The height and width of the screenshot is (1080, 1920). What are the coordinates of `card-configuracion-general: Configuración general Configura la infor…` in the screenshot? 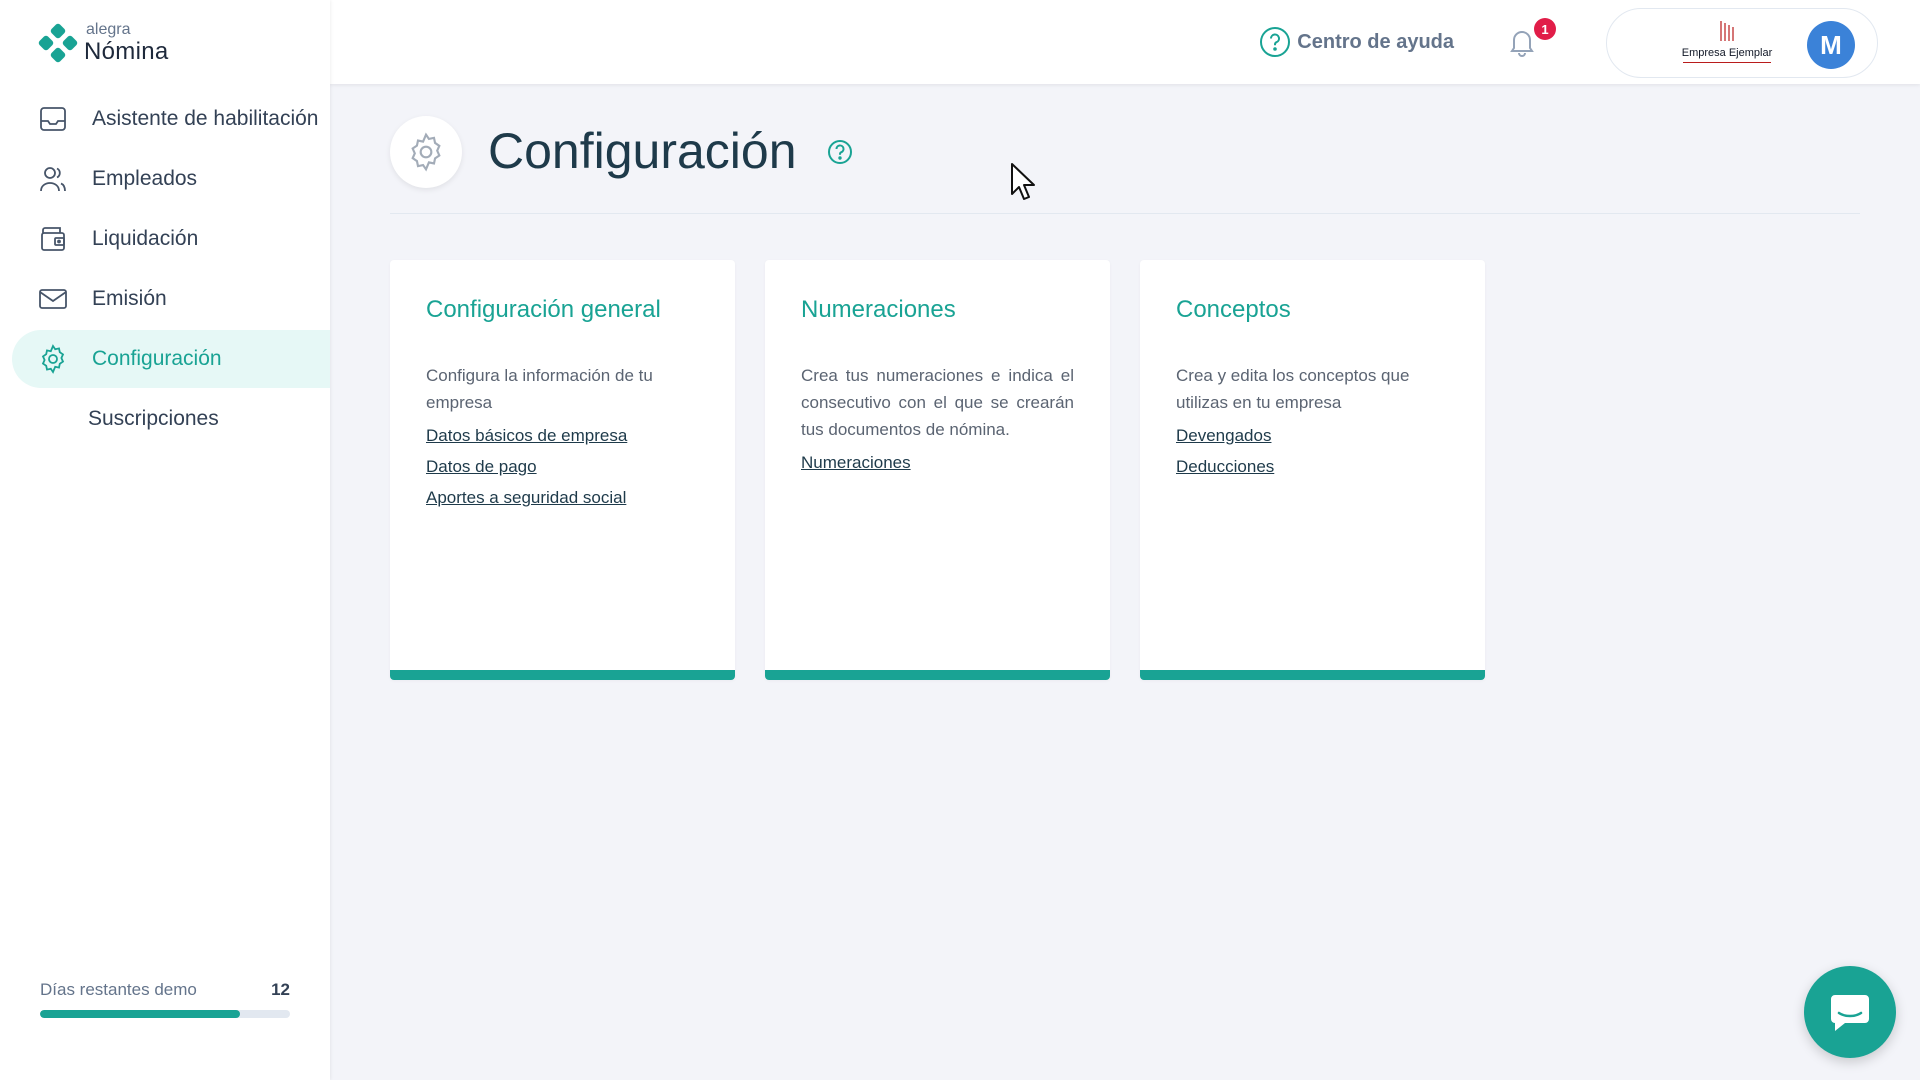 It's located at (562, 470).